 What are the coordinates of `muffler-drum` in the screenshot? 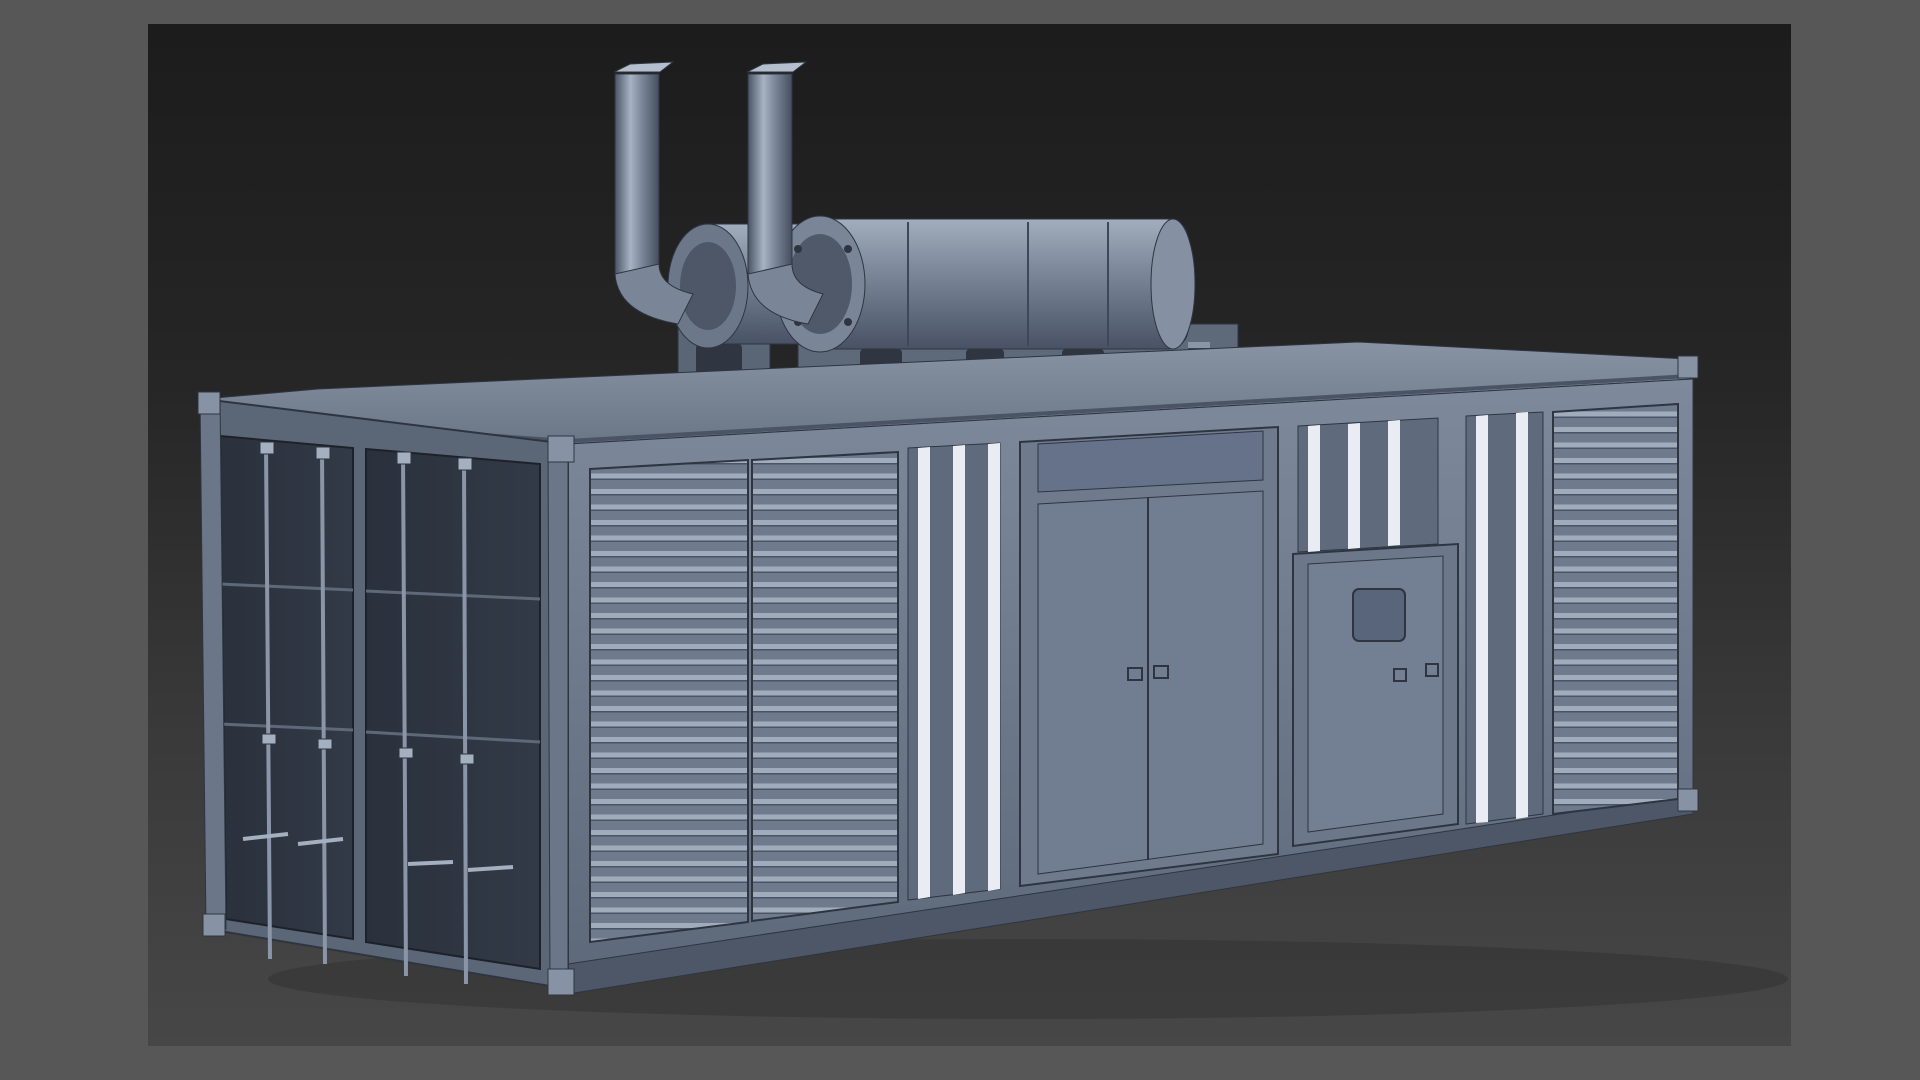 It's located at (985, 284).